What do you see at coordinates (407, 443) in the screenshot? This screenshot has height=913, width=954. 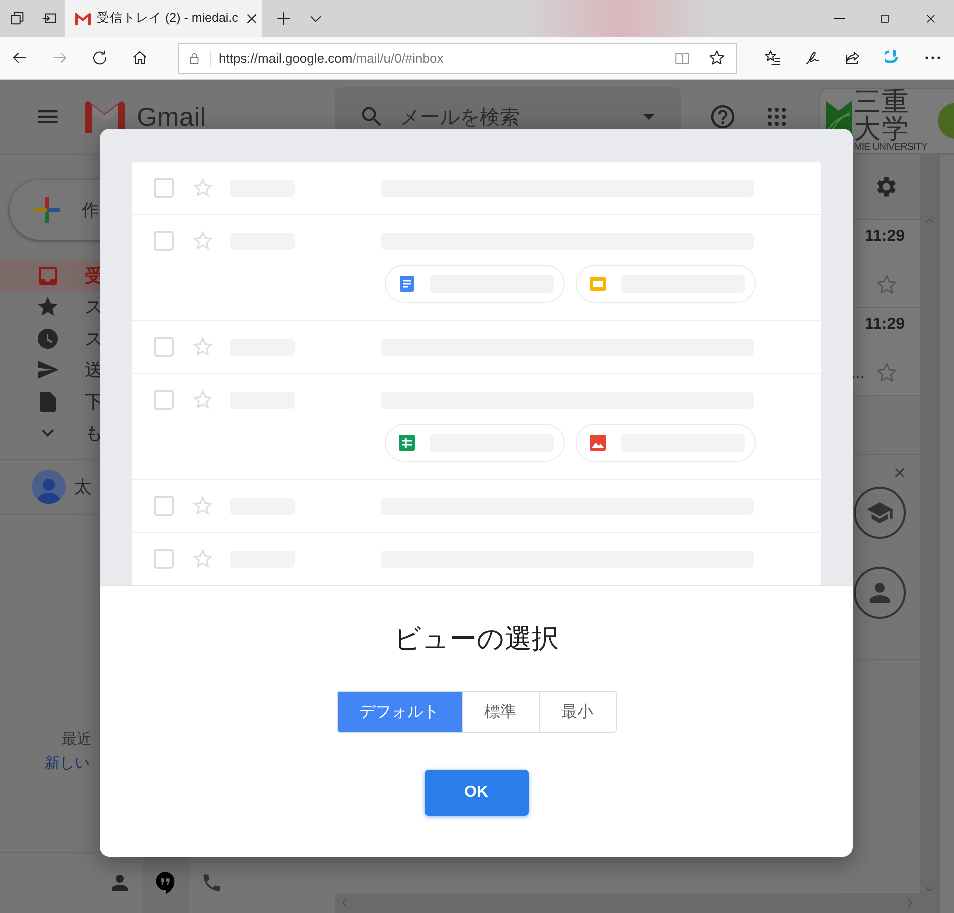 I see `spreadsheet-icon` at bounding box center [407, 443].